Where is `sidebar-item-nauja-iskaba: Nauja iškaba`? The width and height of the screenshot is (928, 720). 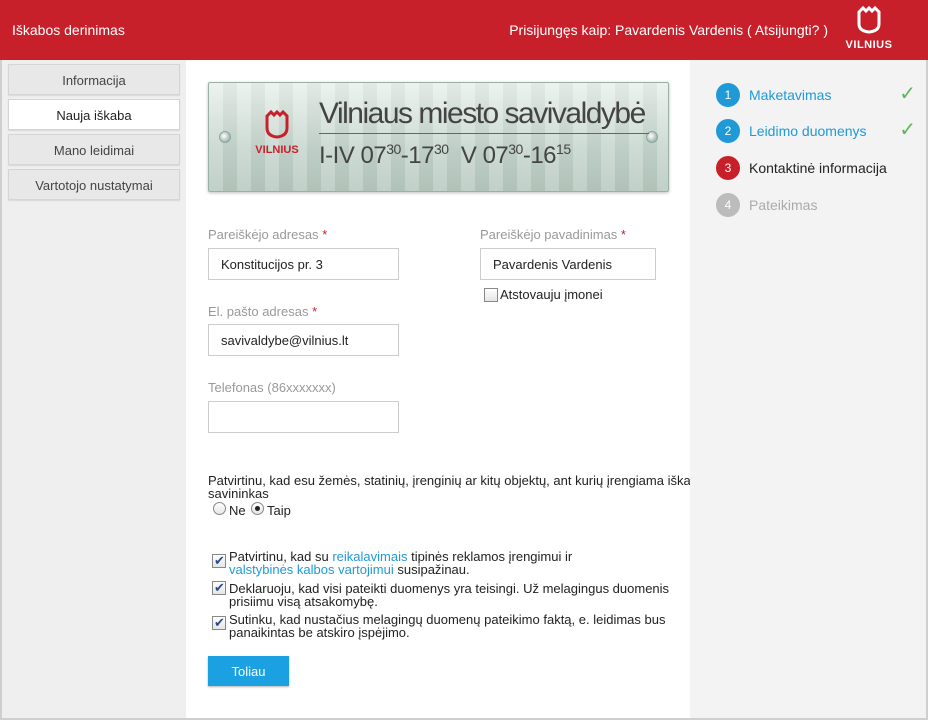
sidebar-item-nauja-iskaba: Nauja iškaba is located at coordinates (94, 114).